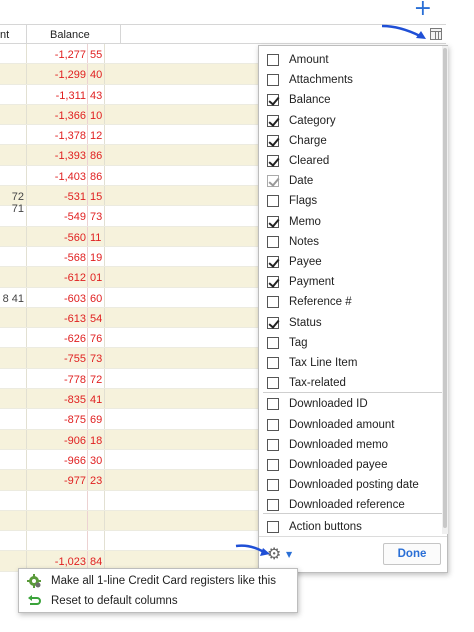 The height and width of the screenshot is (632, 474). What do you see at coordinates (96, 197) in the screenshot?
I see `balance-cell-cents: 15` at bounding box center [96, 197].